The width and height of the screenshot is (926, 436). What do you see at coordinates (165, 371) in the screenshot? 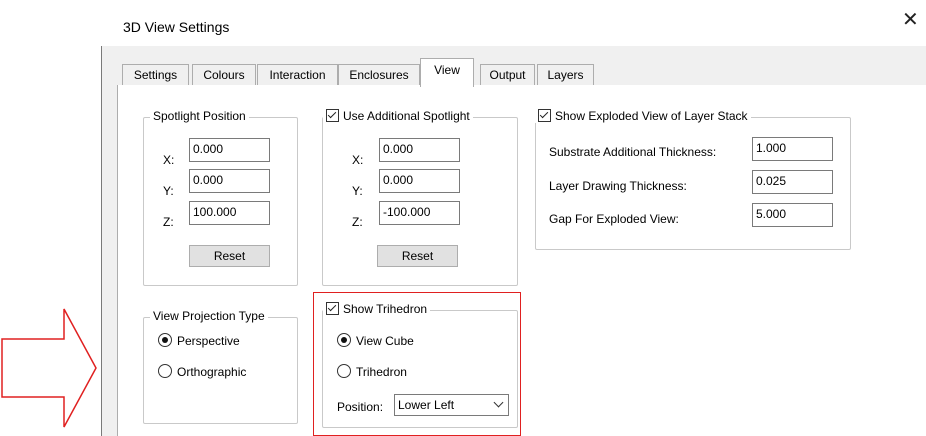
I see `orthographic-radio` at bounding box center [165, 371].